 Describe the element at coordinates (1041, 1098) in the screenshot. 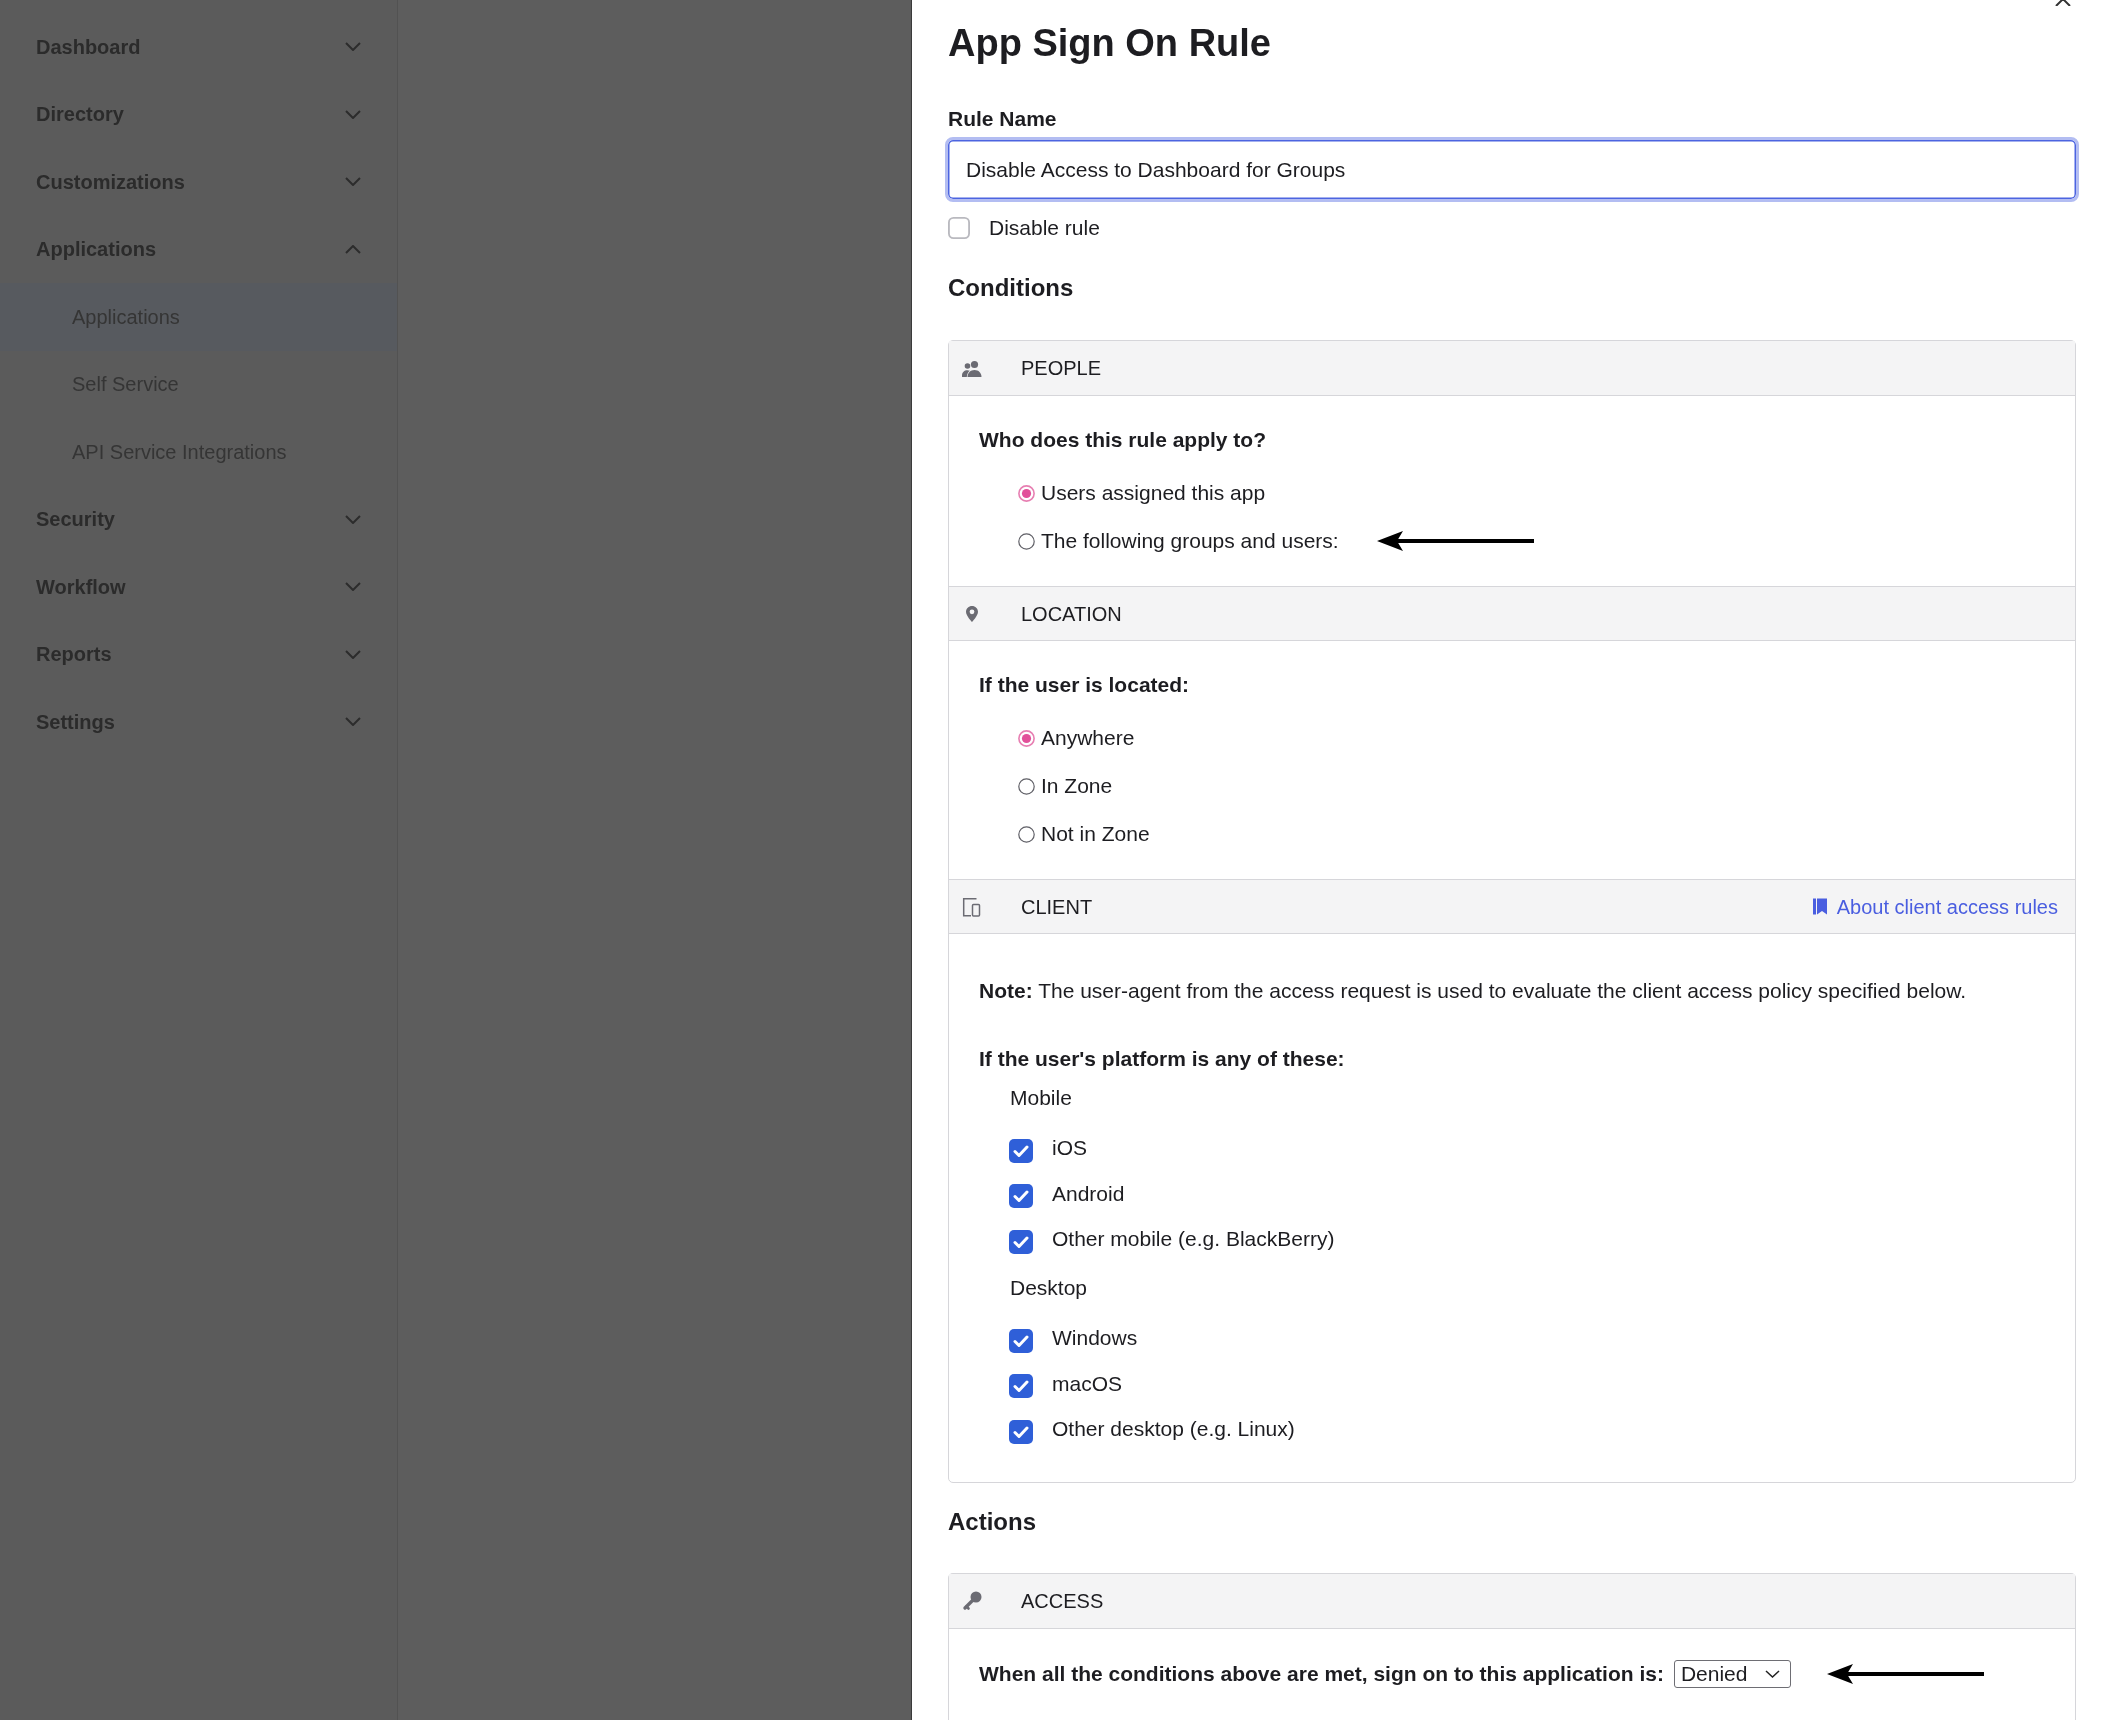

I see `group-label: Mobile` at that location.